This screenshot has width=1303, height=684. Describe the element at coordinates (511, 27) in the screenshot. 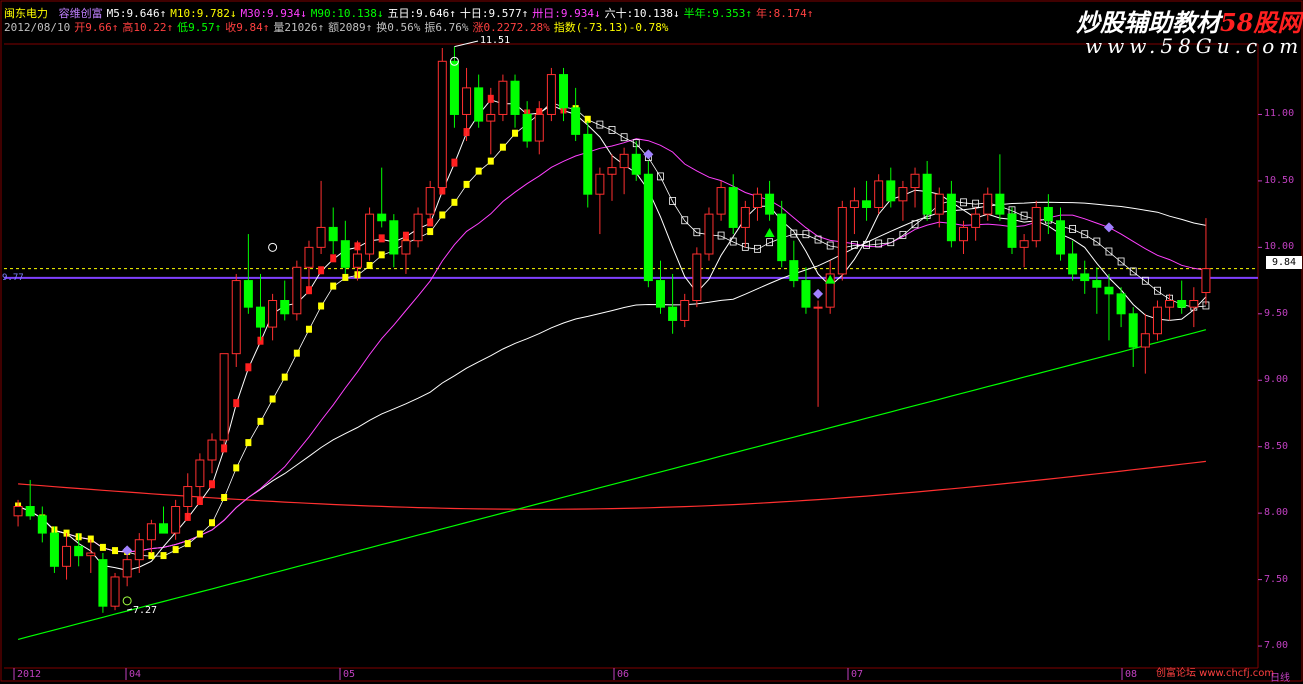

I see `ohlc-value-9: 涨0.2272.28%` at that location.